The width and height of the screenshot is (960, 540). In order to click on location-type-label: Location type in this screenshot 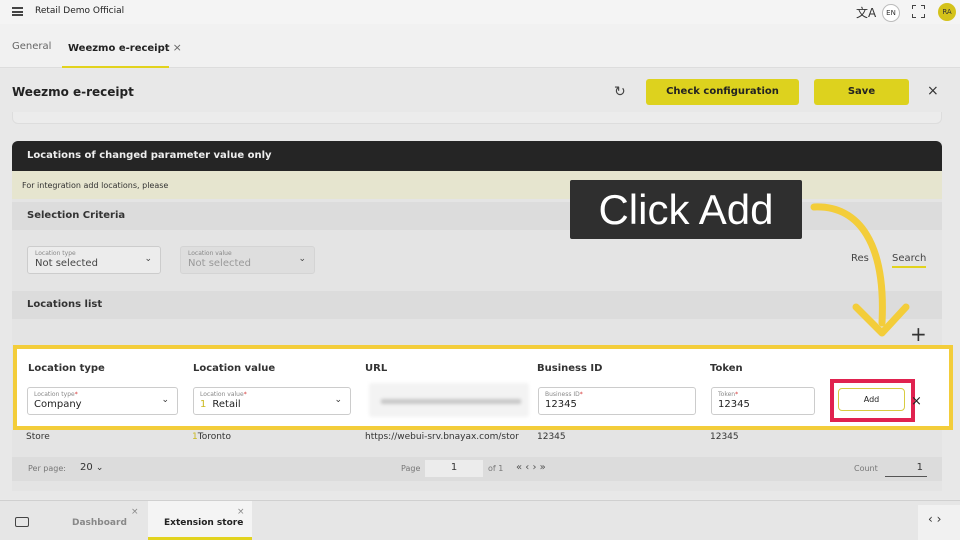, I will do `click(55, 253)`.